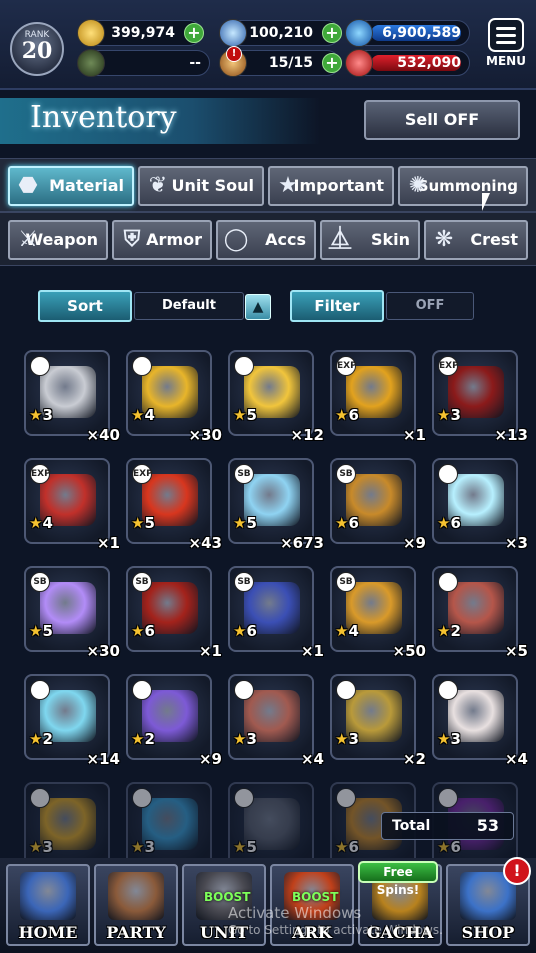  I want to click on sort-button: Sort, so click(85, 306).